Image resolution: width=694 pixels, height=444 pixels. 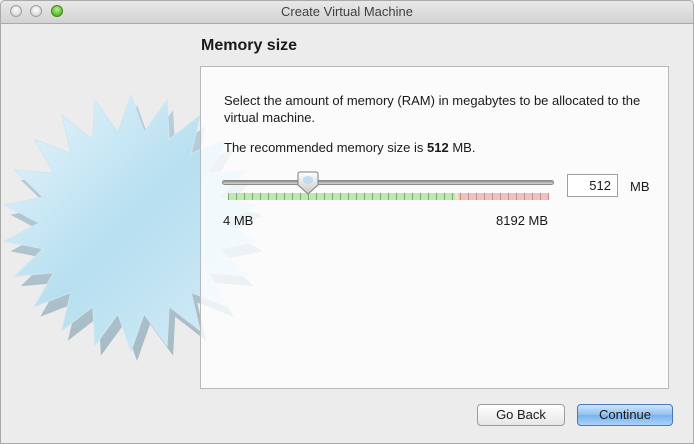 What do you see at coordinates (521, 415) in the screenshot?
I see `go-back-button: Go Back` at bounding box center [521, 415].